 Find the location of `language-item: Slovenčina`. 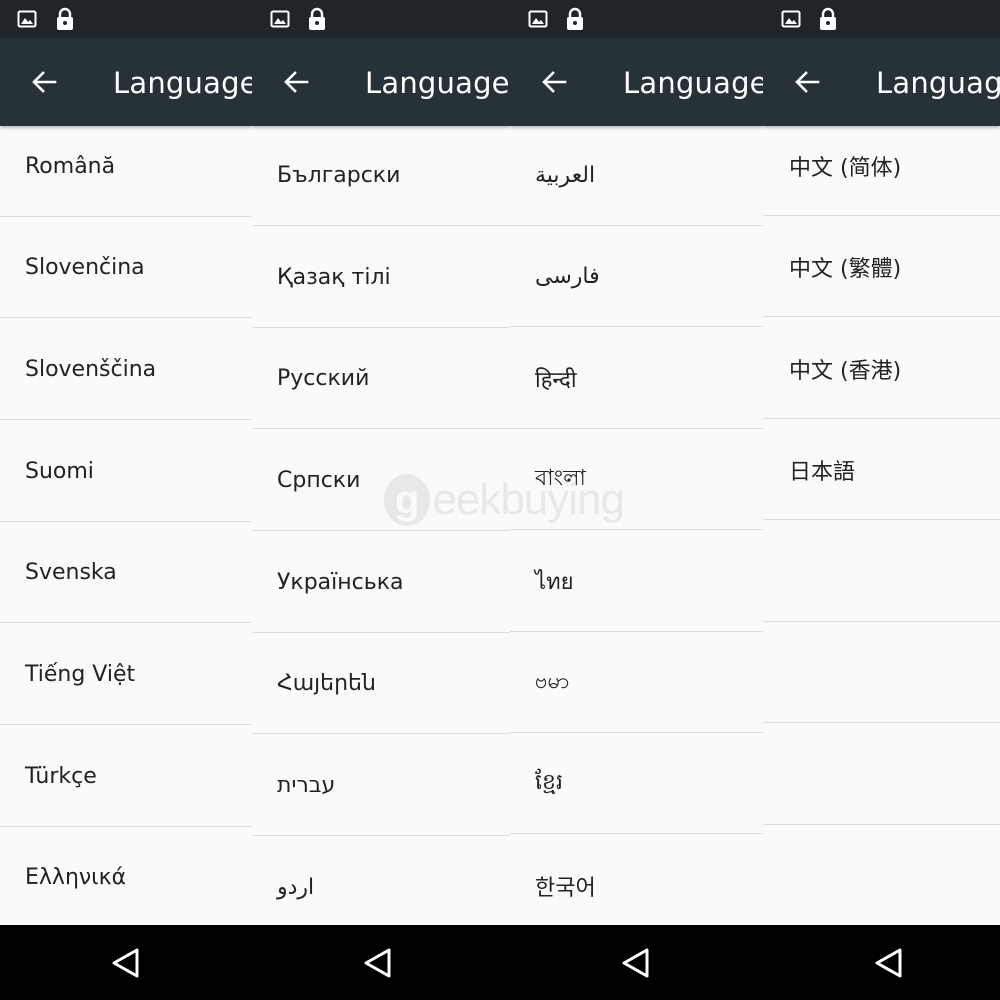

language-item: Slovenčina is located at coordinates (126, 268).